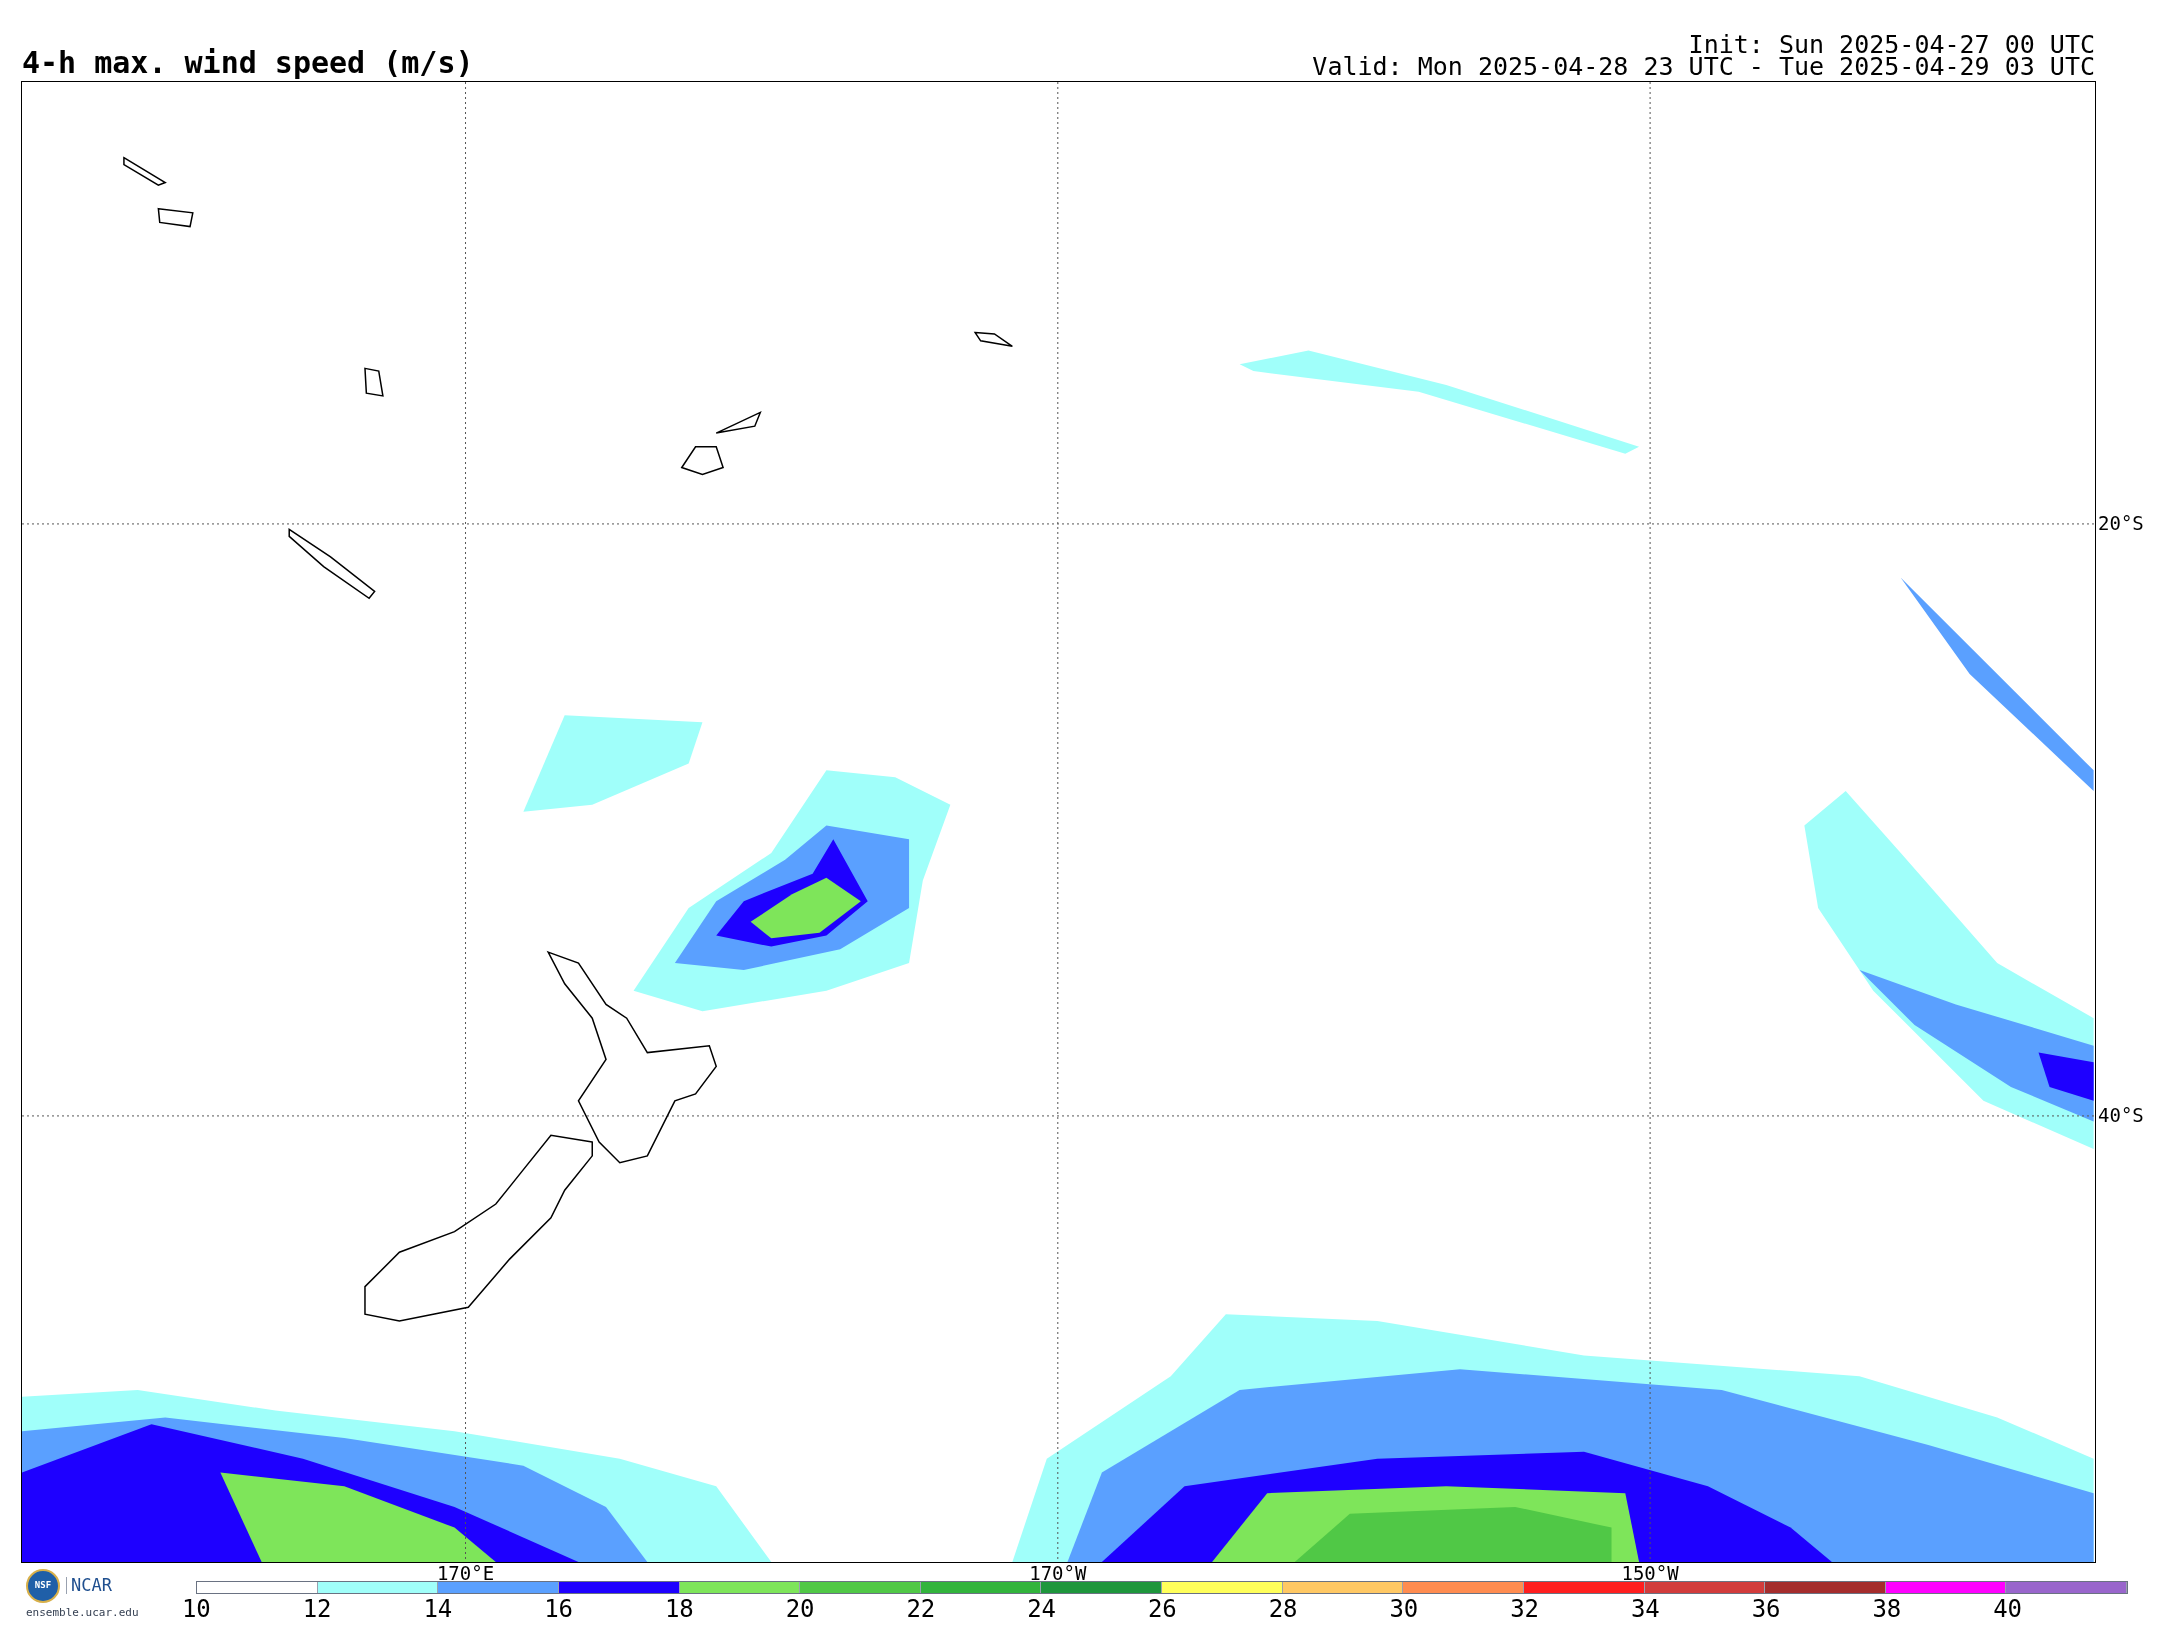 This screenshot has height=1626, width=2160. What do you see at coordinates (2121, 1114) in the screenshot?
I see `latitude-label: 40°S` at bounding box center [2121, 1114].